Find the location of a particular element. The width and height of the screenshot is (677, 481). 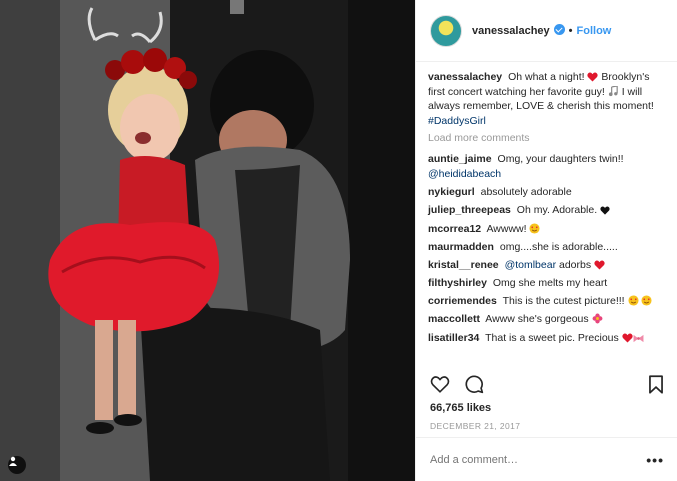

comment-icon is located at coordinates (474, 384).